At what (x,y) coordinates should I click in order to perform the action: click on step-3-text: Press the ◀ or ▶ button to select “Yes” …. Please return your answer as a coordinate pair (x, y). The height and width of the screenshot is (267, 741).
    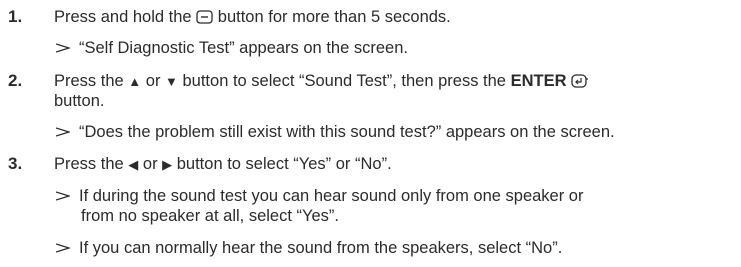
    Looking at the image, I should click on (223, 164).